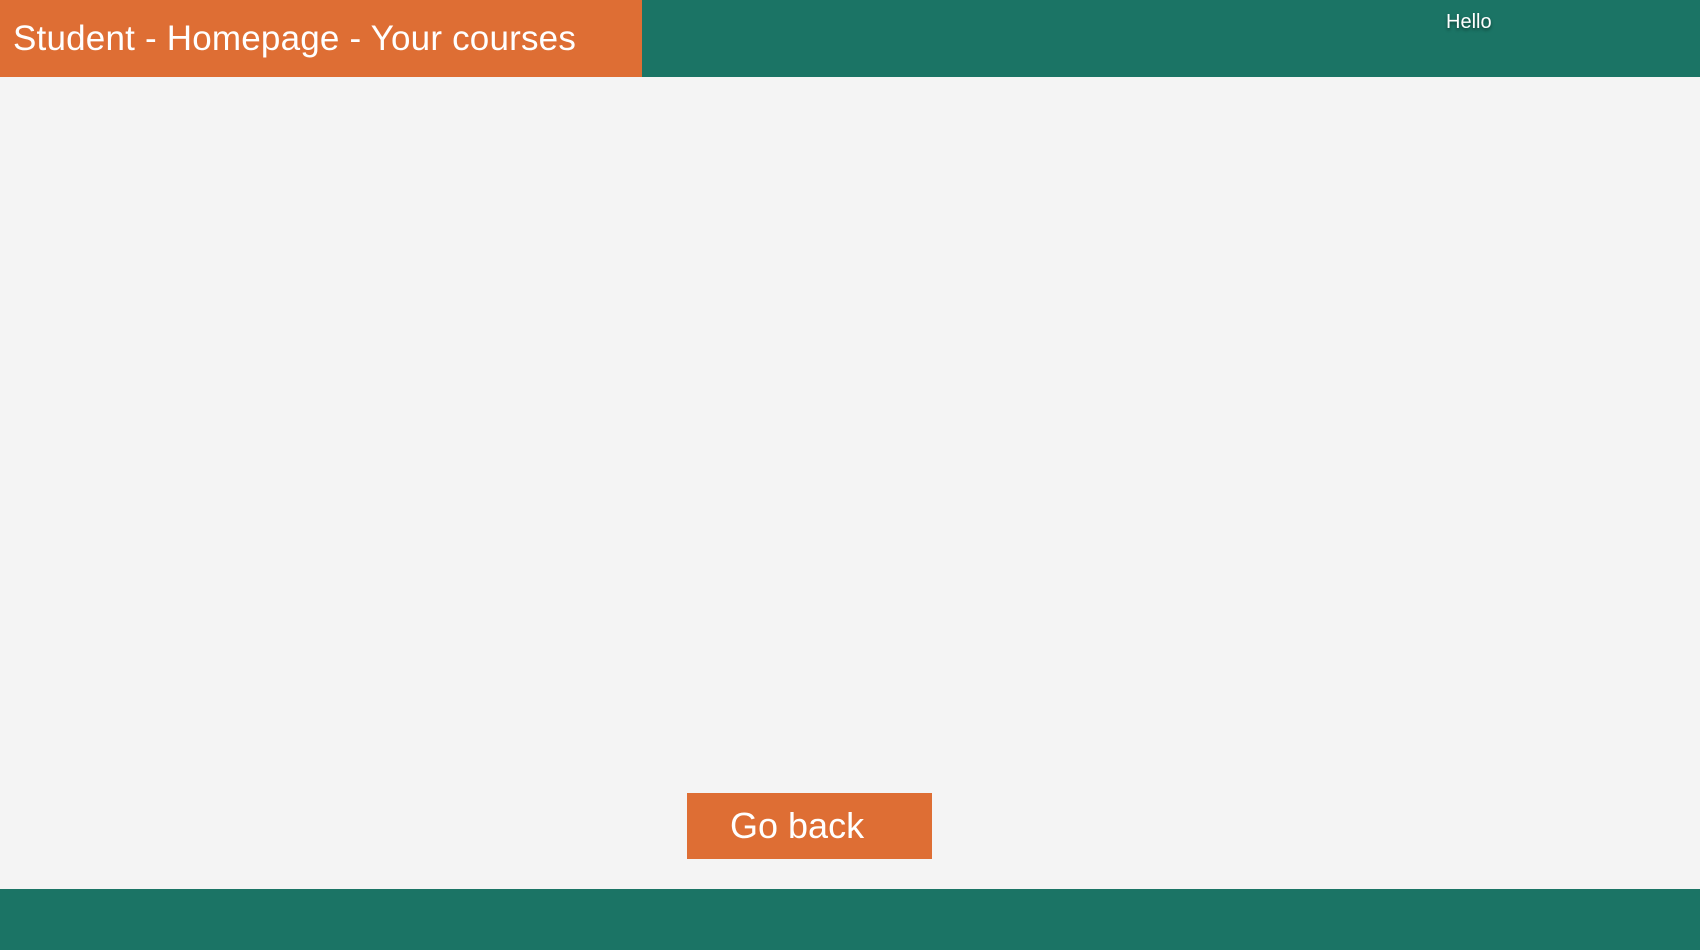 This screenshot has height=950, width=1700. Describe the element at coordinates (295, 38) in the screenshot. I see `page-title: Student - Homepage - Your courses` at that location.